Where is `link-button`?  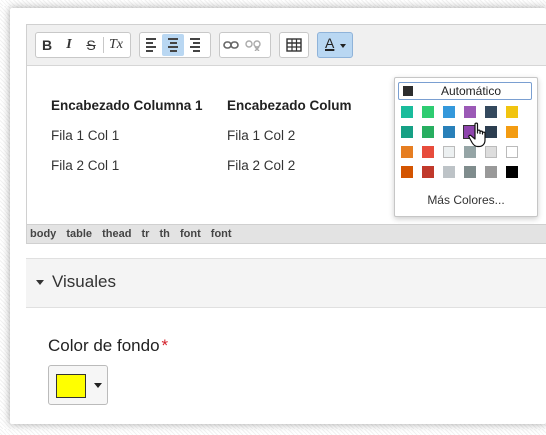 link-button is located at coordinates (231, 45).